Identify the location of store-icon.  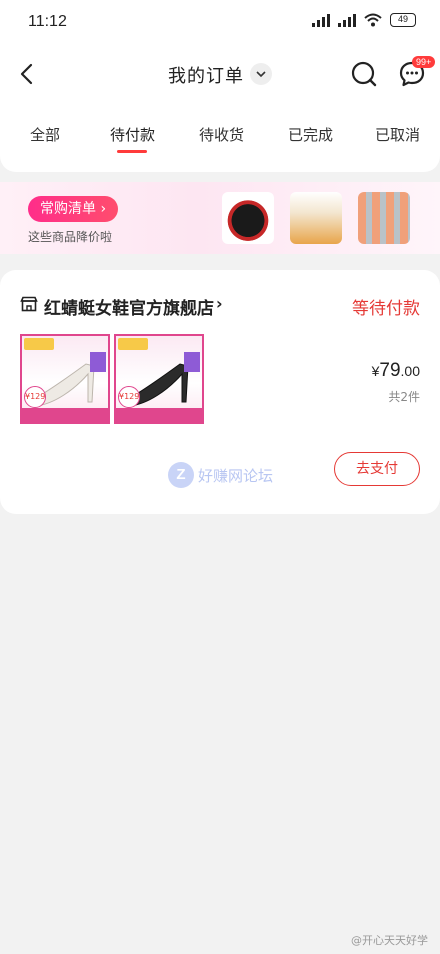
(29, 304).